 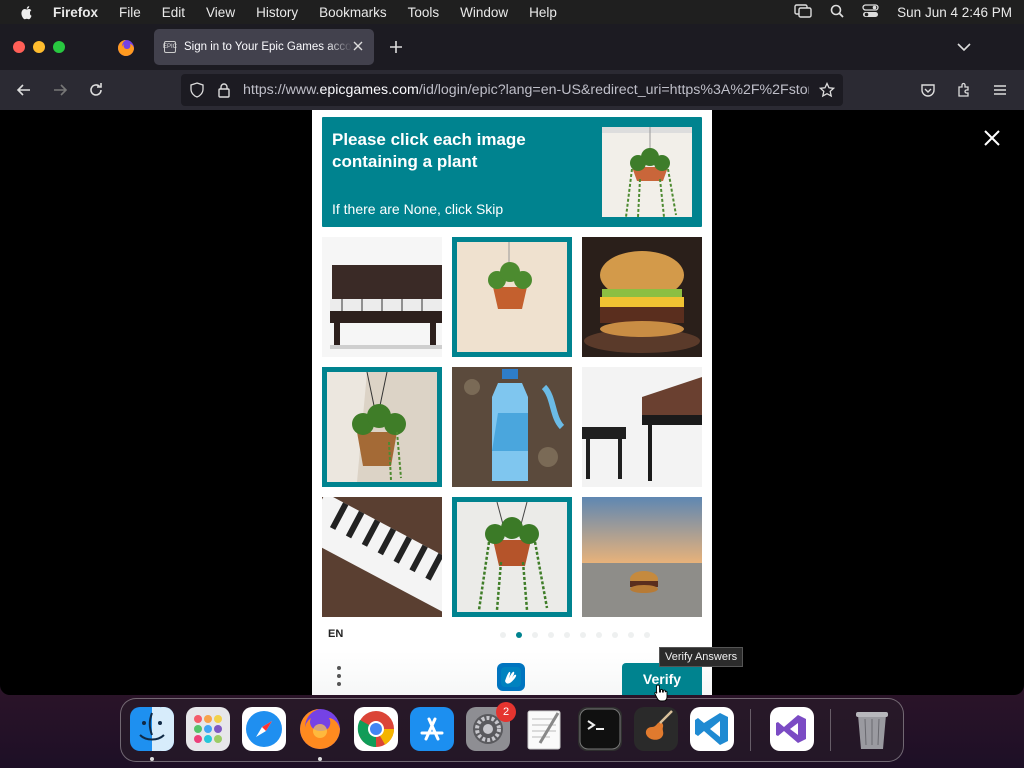 I want to click on settings-notification-badge: 2, so click(x=506, y=712).